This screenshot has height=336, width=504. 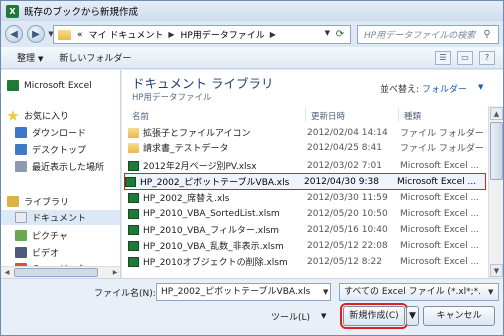 I want to click on forward-arrow-icon: ▶, so click(x=36, y=34).